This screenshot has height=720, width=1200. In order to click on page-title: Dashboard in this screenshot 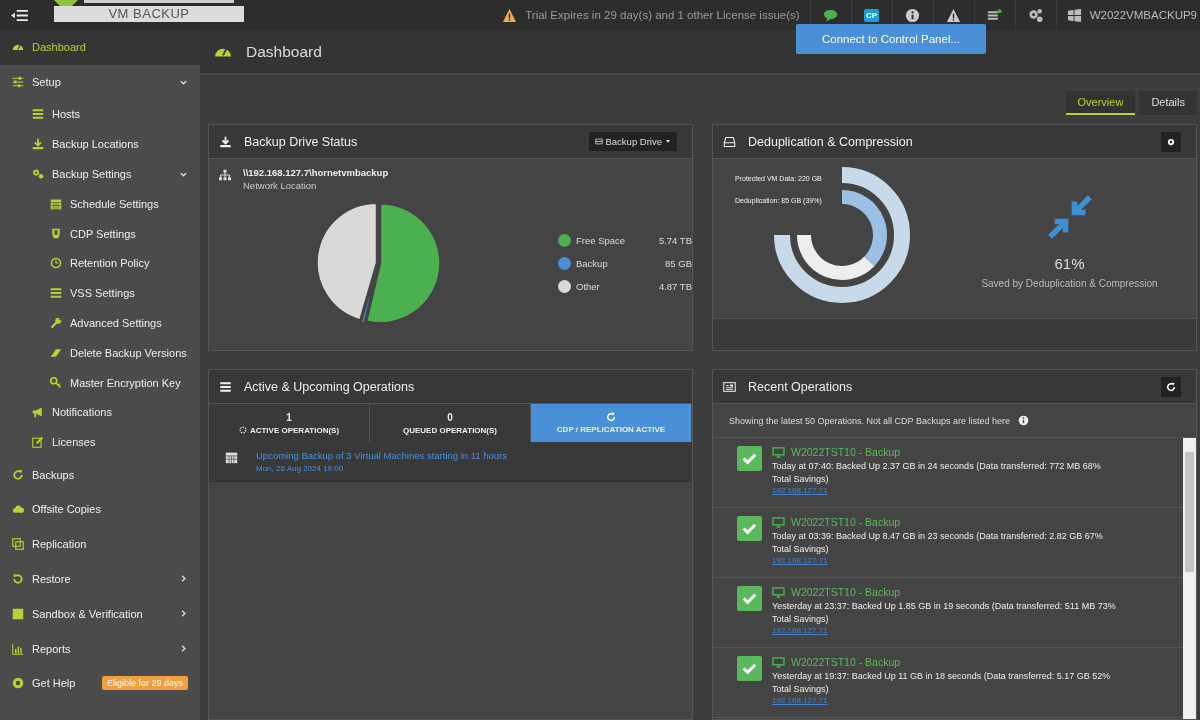, I will do `click(284, 51)`.